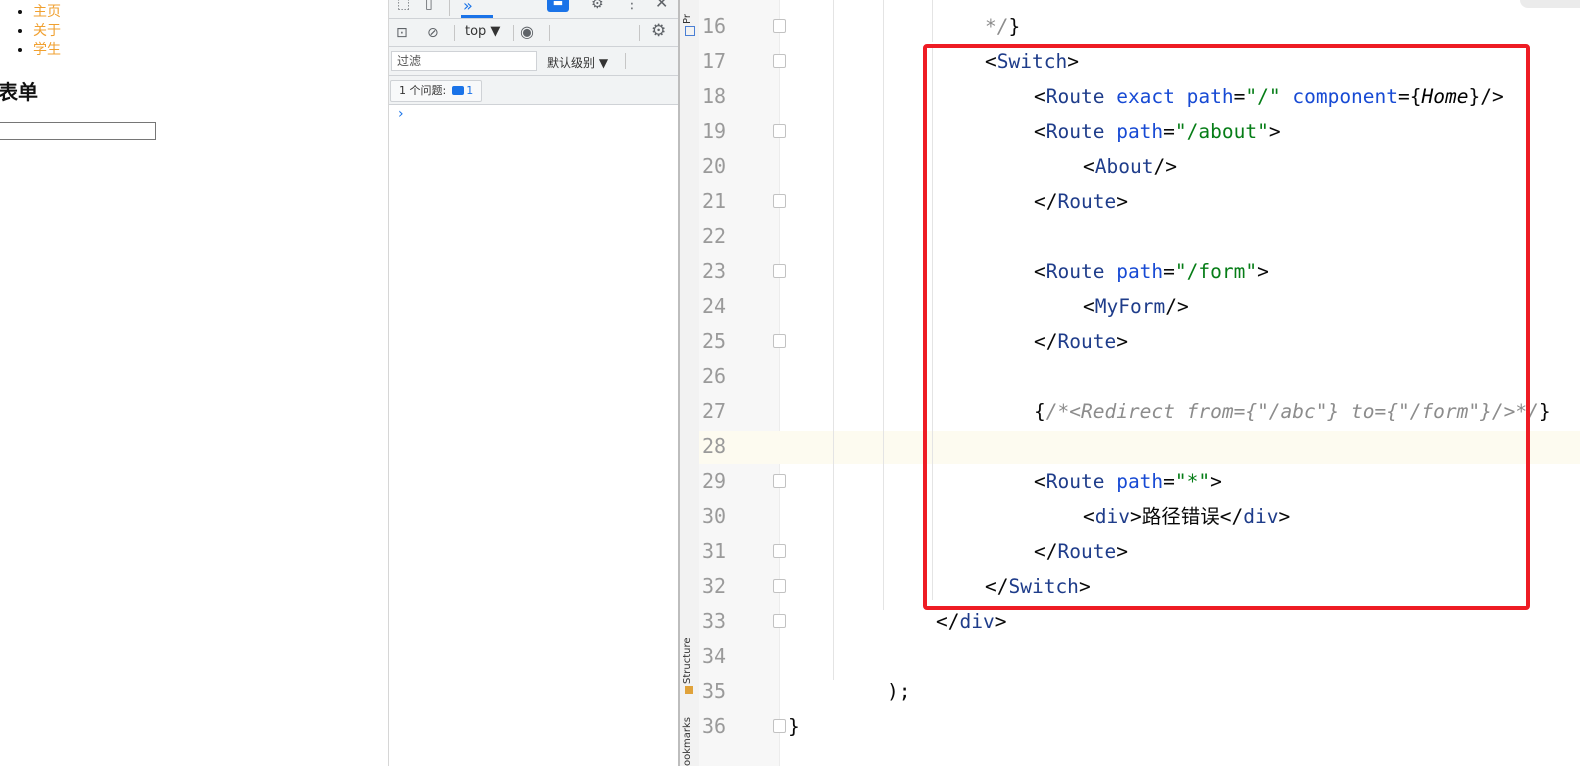  What do you see at coordinates (714, 586) in the screenshot?
I see `line-number: 32` at bounding box center [714, 586].